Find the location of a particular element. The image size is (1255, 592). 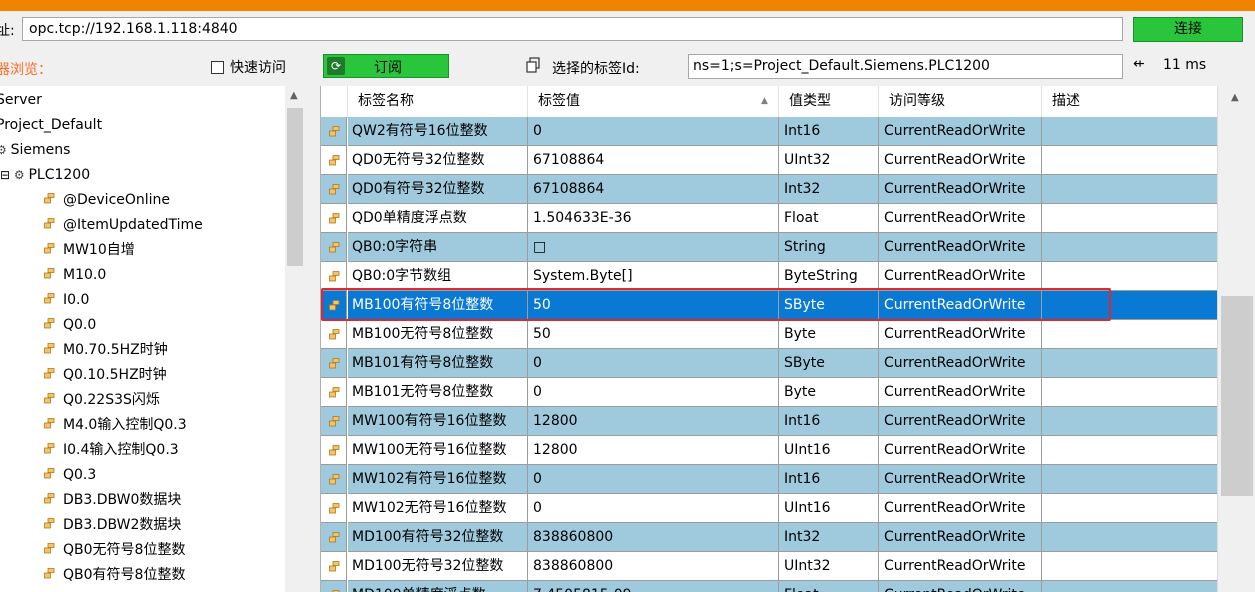

cell-name: QB0:0字节数组 is located at coordinates (438, 276).